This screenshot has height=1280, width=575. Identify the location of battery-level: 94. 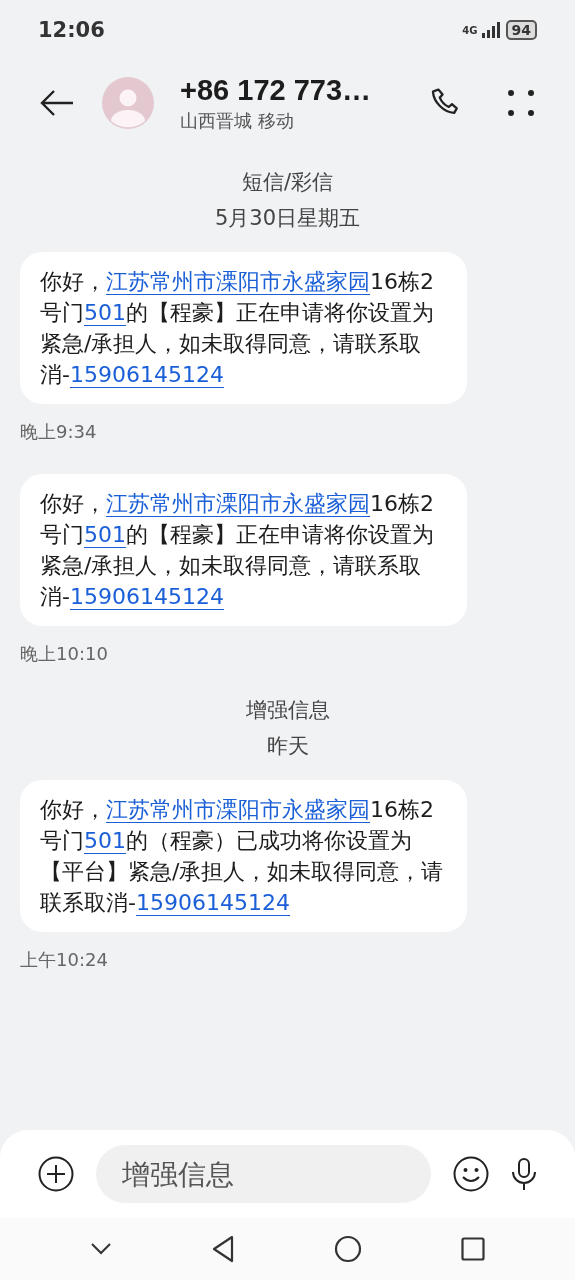
(521, 30).